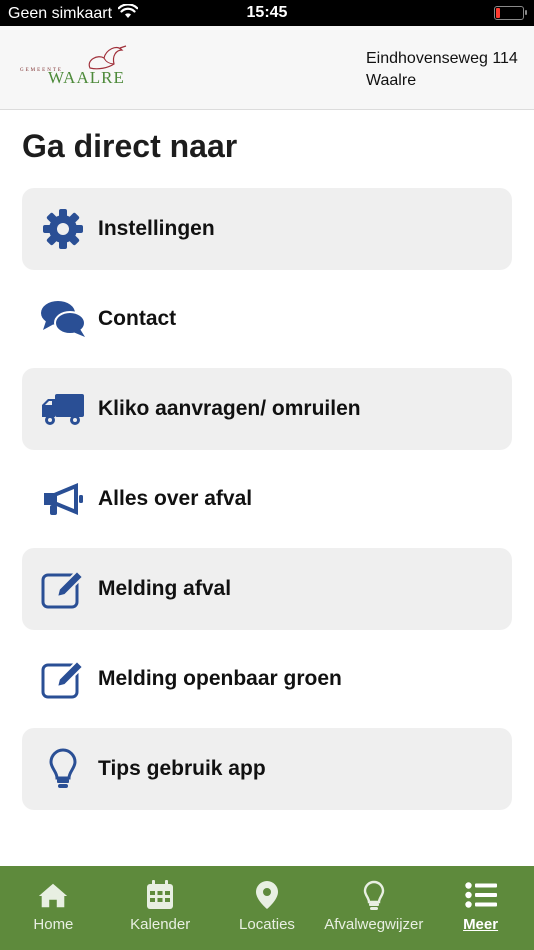  What do you see at coordinates (78, 67) in the screenshot?
I see `municipality-logo: GEMEENTE WAALRE` at bounding box center [78, 67].